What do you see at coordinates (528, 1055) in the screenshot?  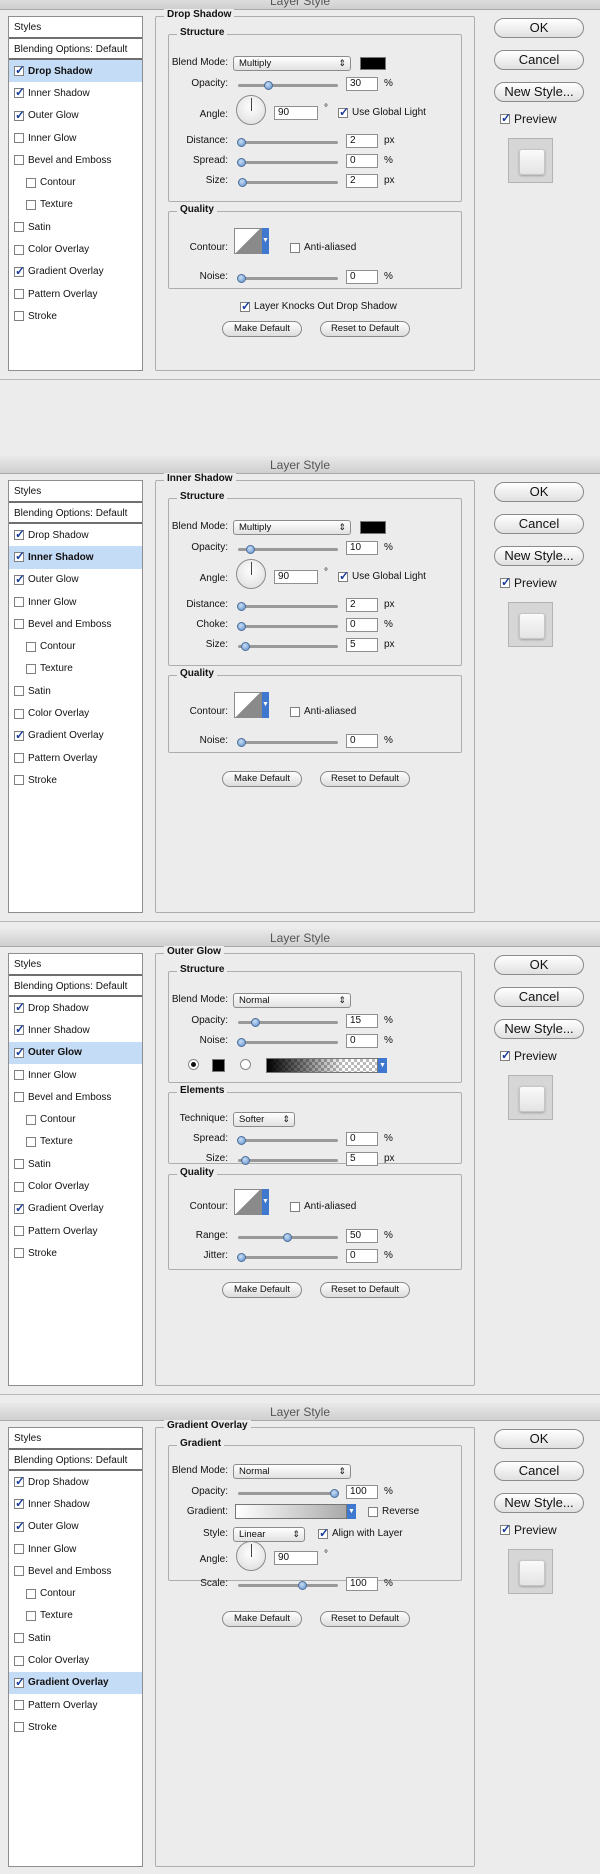 I see `preview-checkbox: Preview` at bounding box center [528, 1055].